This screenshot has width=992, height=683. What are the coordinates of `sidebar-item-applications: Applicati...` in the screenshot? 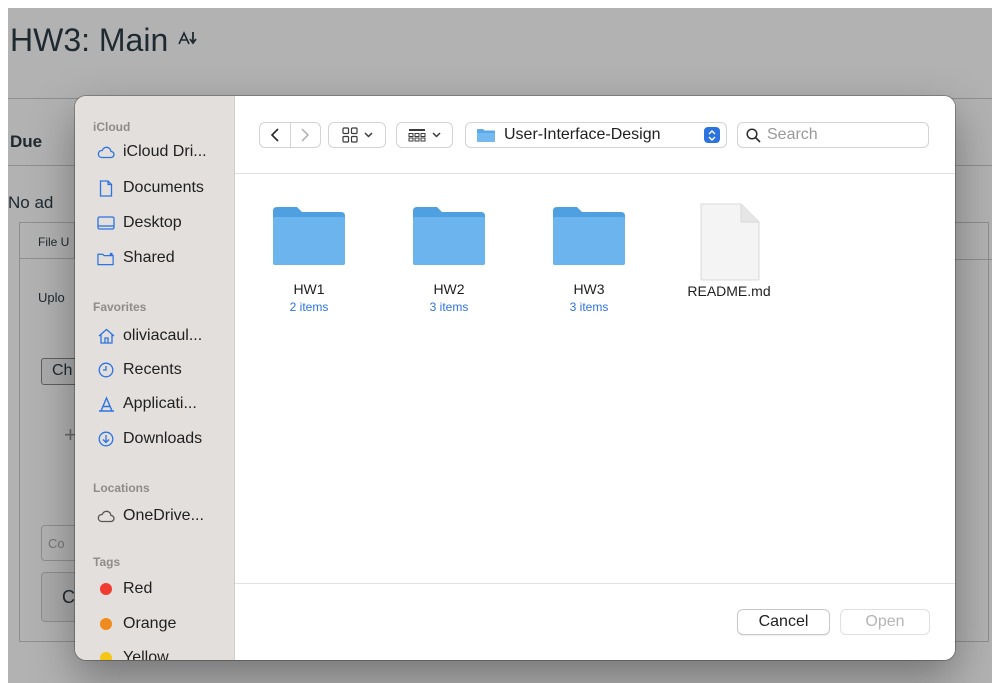 It's located at (147, 404).